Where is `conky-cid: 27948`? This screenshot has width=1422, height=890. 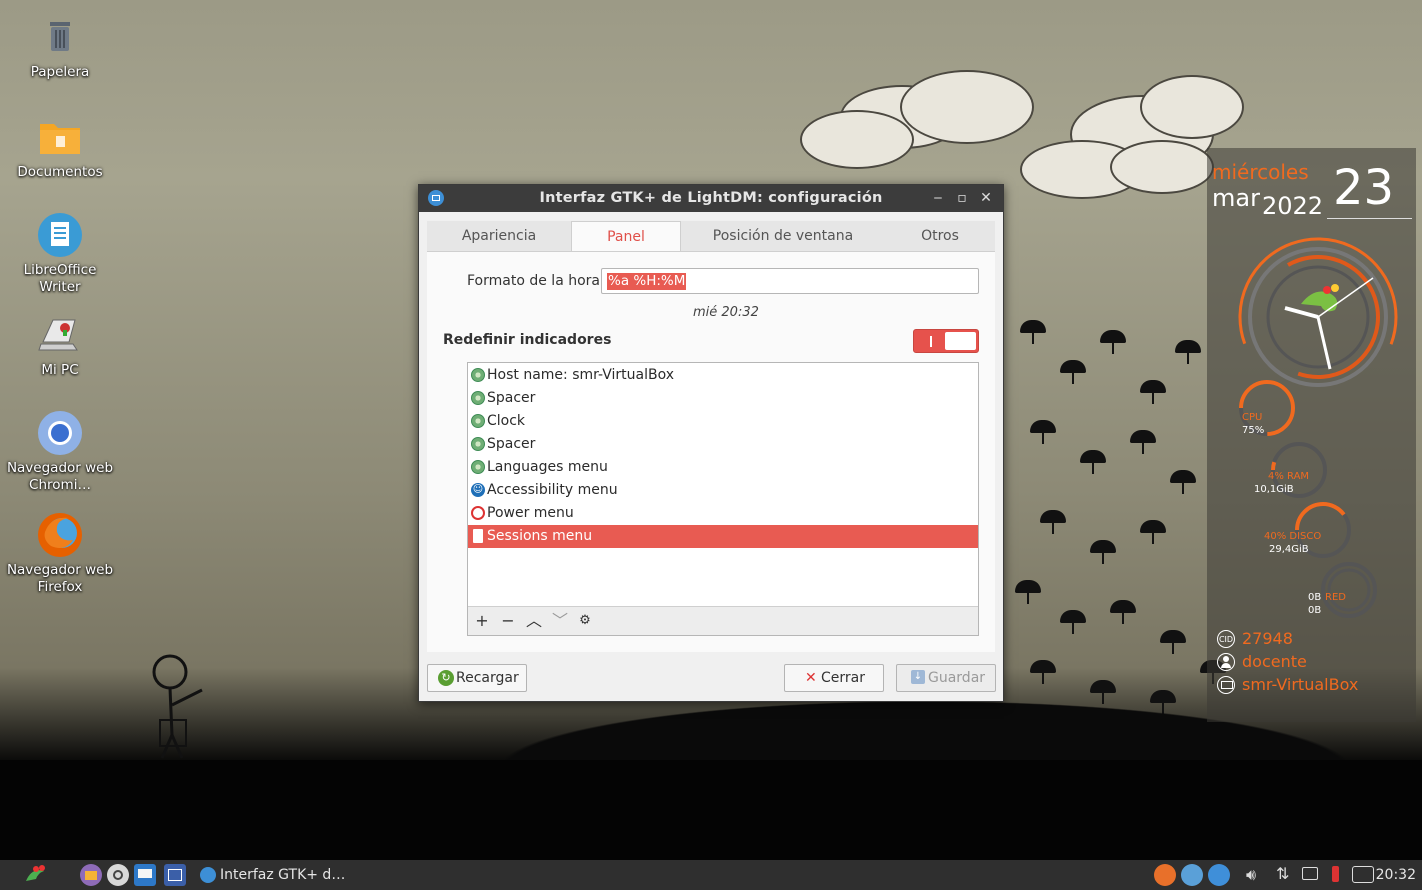 conky-cid: 27948 is located at coordinates (1267, 638).